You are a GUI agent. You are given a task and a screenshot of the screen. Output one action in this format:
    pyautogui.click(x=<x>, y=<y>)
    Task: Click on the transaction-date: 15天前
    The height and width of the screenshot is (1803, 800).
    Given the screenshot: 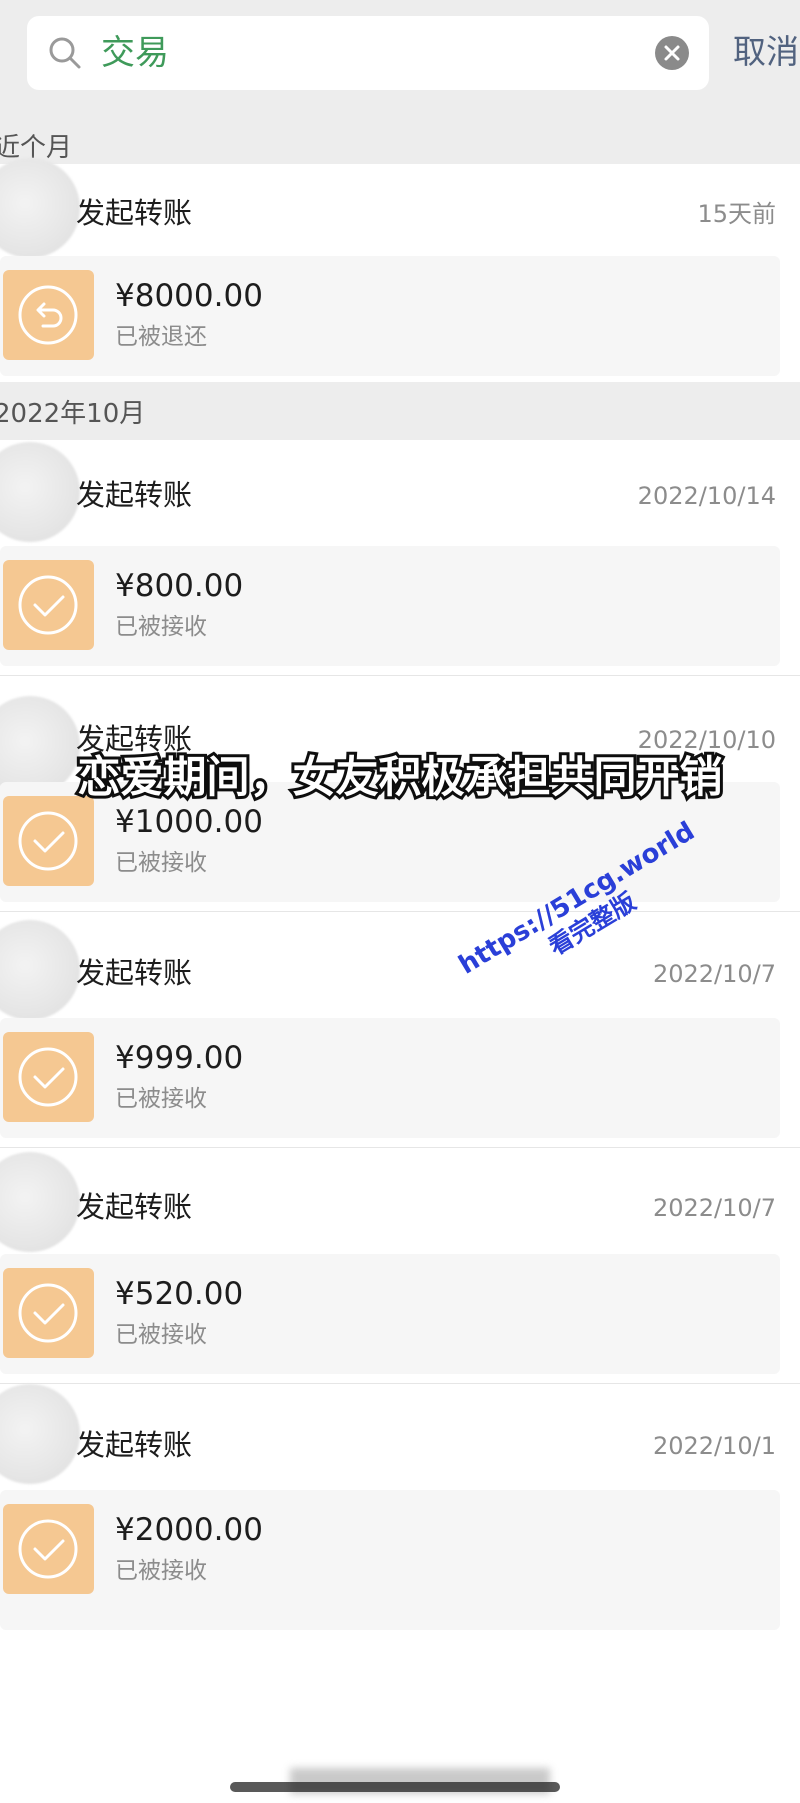 What is the action you would take?
    pyautogui.click(x=736, y=214)
    